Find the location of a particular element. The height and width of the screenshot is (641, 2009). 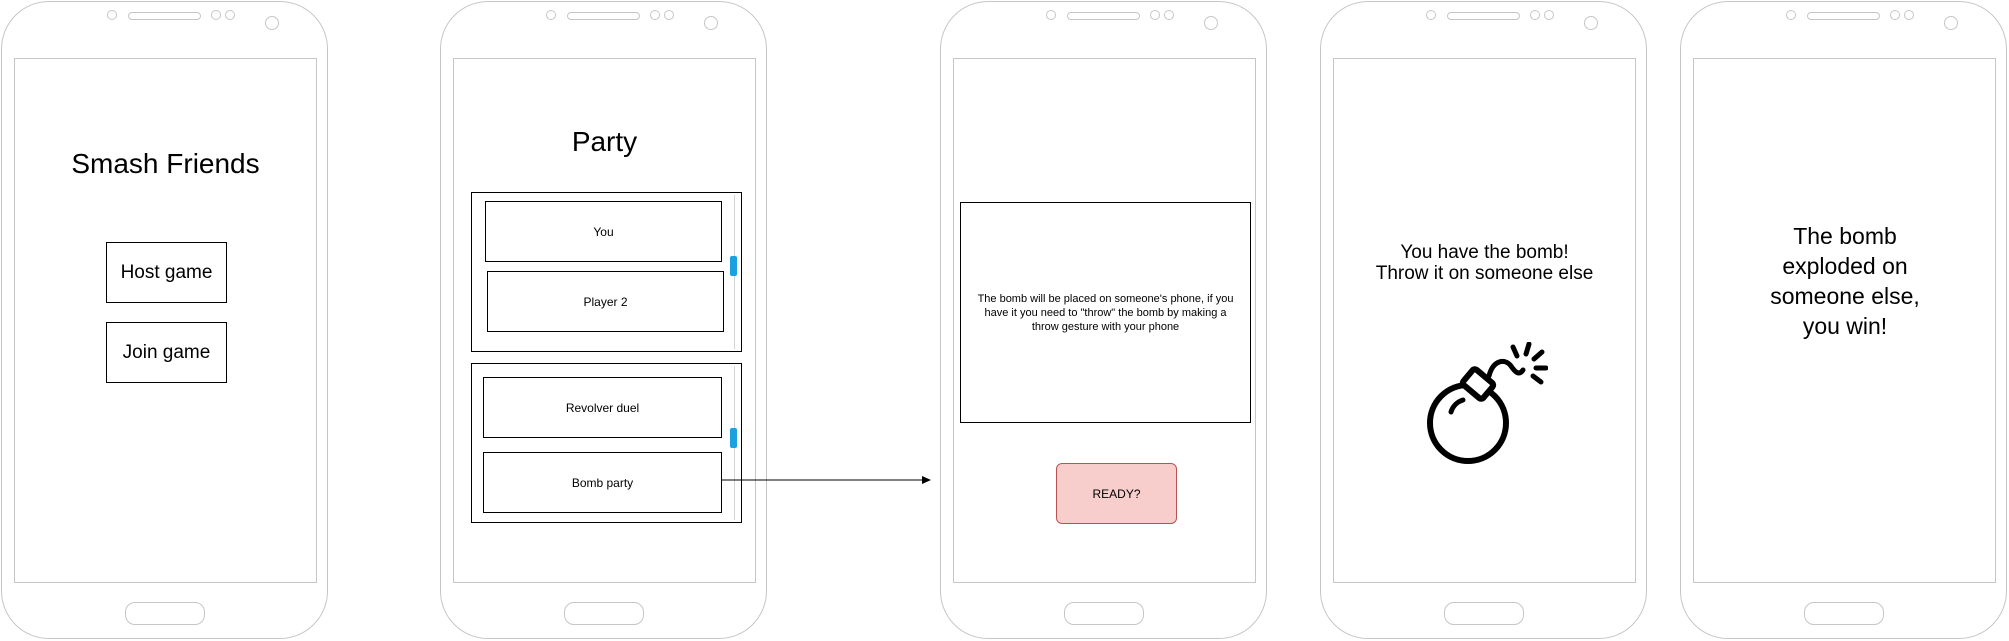

bomb-icon is located at coordinates (1487, 403).